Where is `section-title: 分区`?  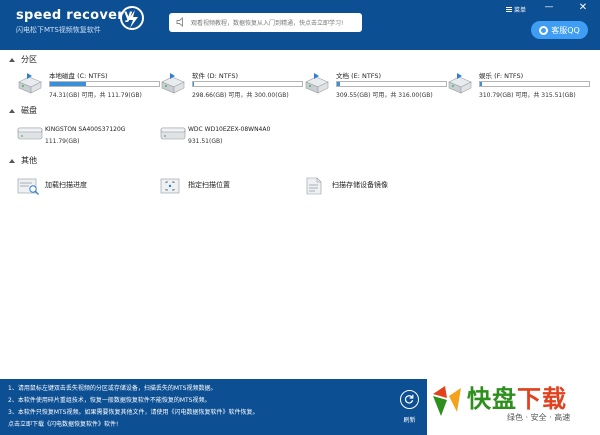 section-title: 分区 is located at coordinates (29, 59).